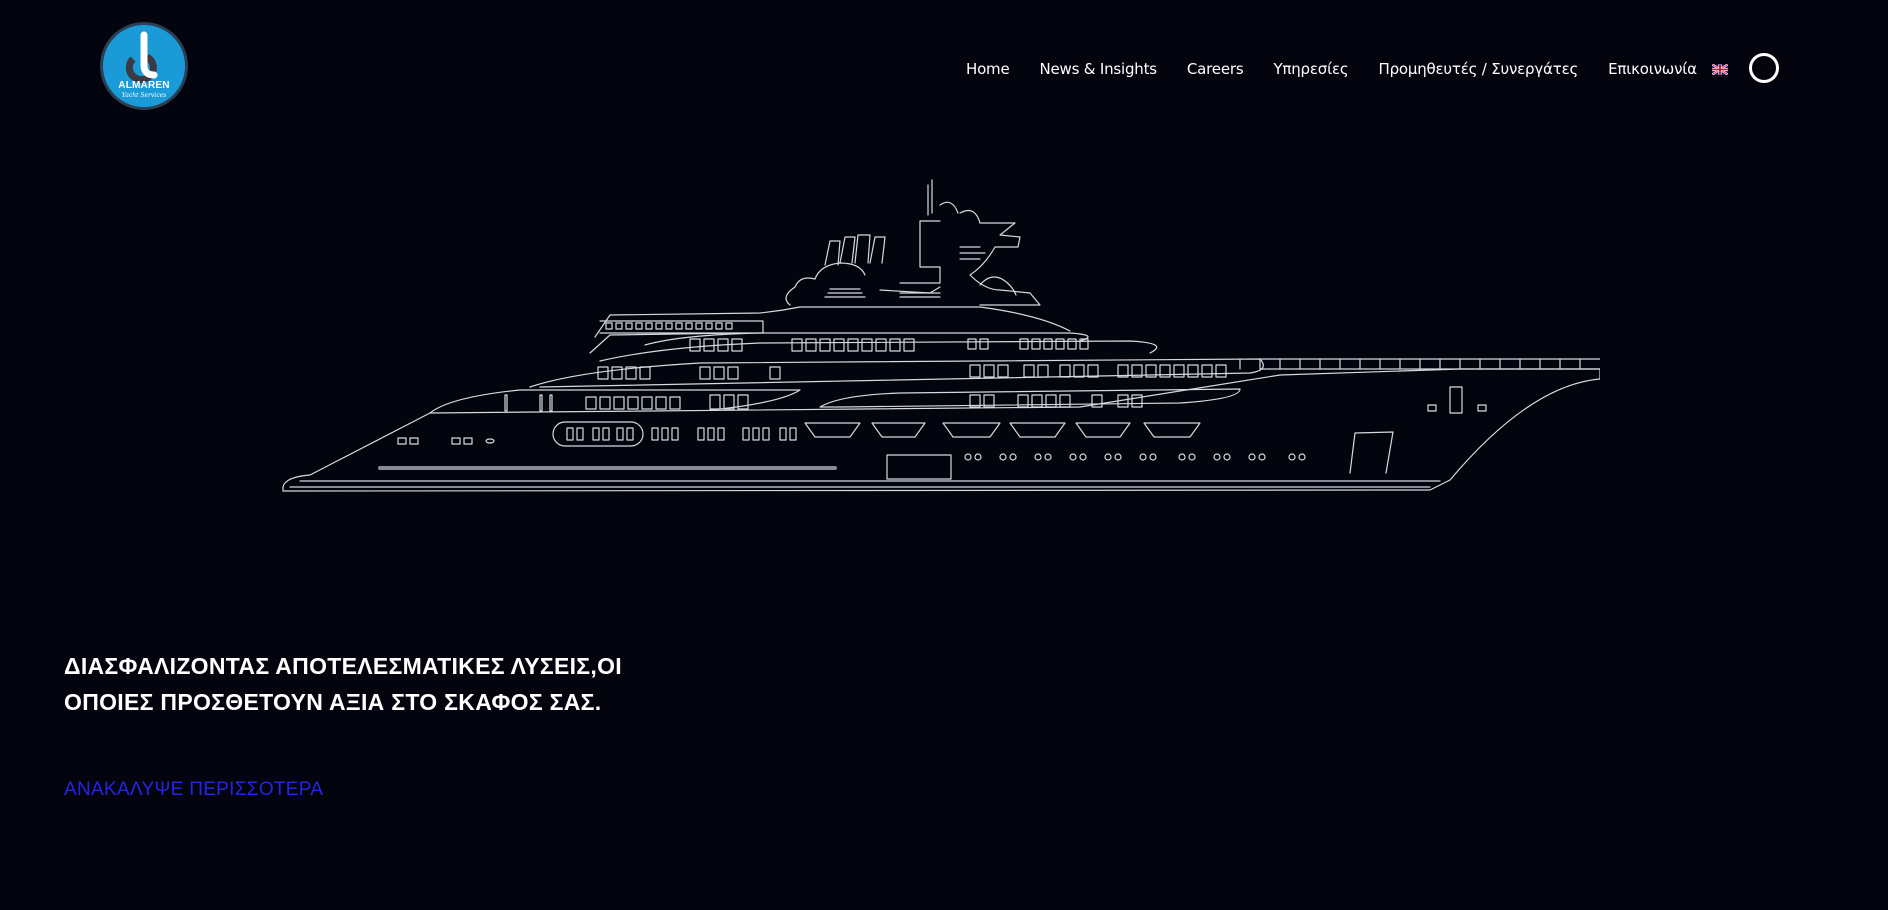 The height and width of the screenshot is (910, 1888). What do you see at coordinates (144, 85) in the screenshot?
I see `brand-name: ALMAREN` at bounding box center [144, 85].